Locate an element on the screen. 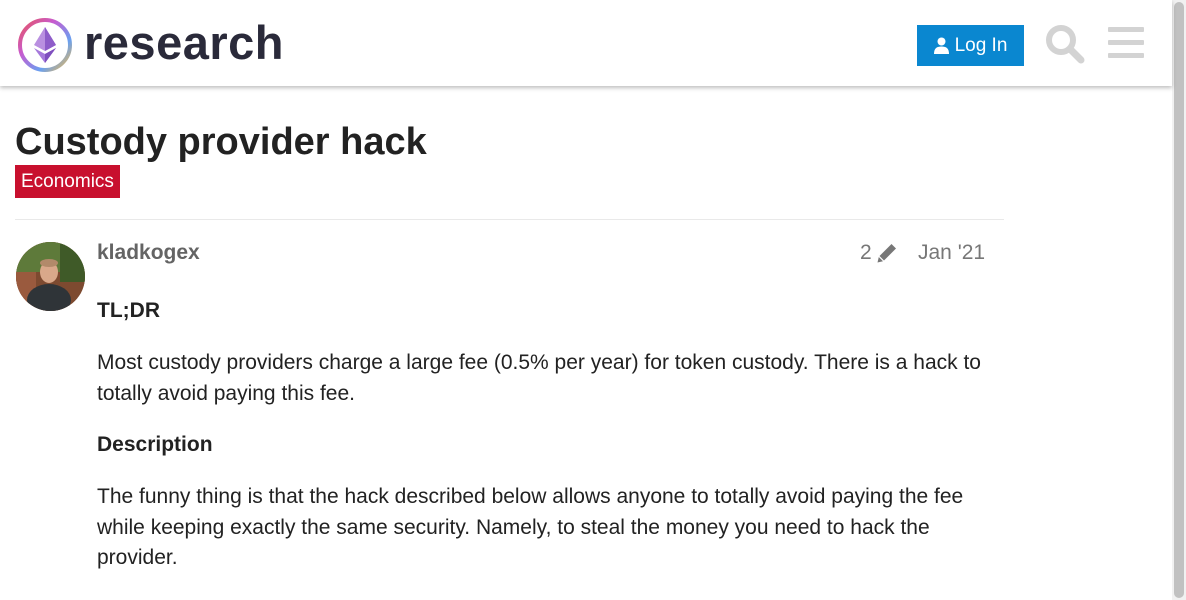 Image resolution: width=1186 pixels, height=600 pixels. post-date: Jan '21 is located at coordinates (951, 253).